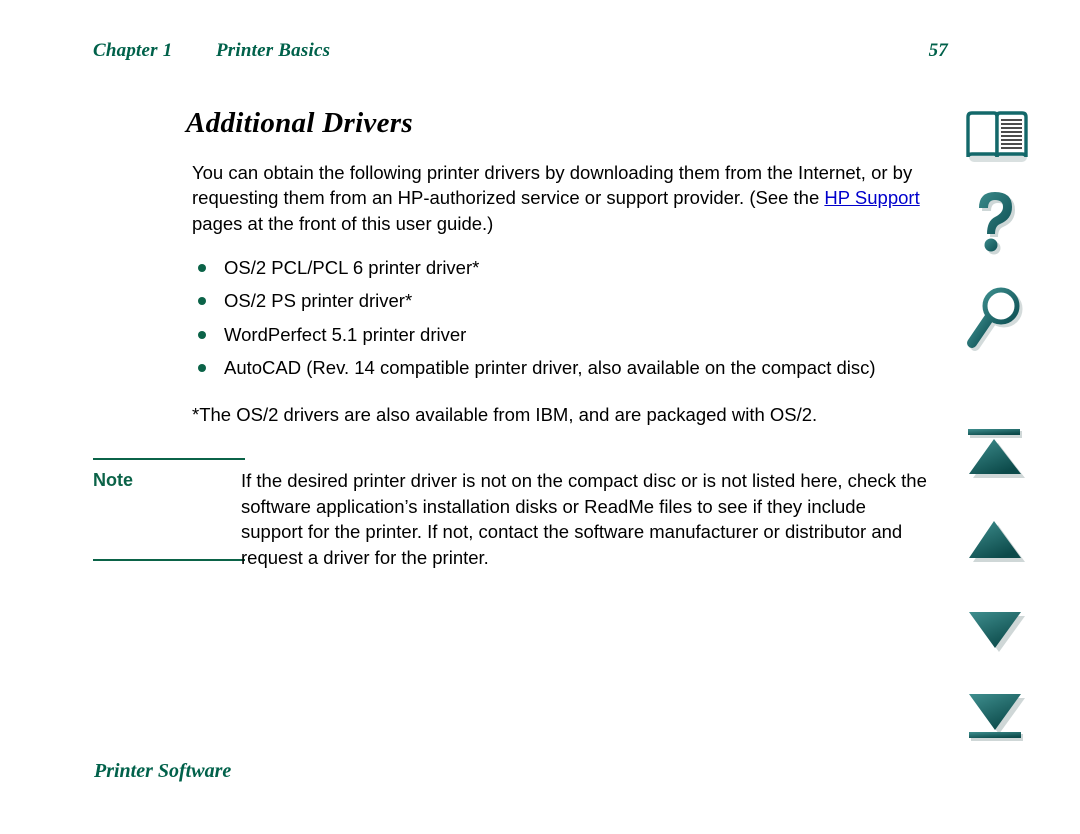 Image resolution: width=1080 pixels, height=834 pixels. I want to click on last-page-icon, so click(997, 717).